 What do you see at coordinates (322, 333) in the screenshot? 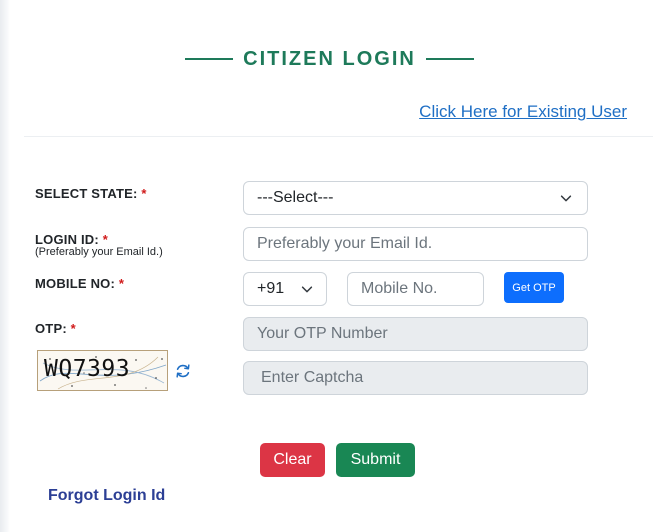
I see `otp-placeholder: Your OTP Number` at bounding box center [322, 333].